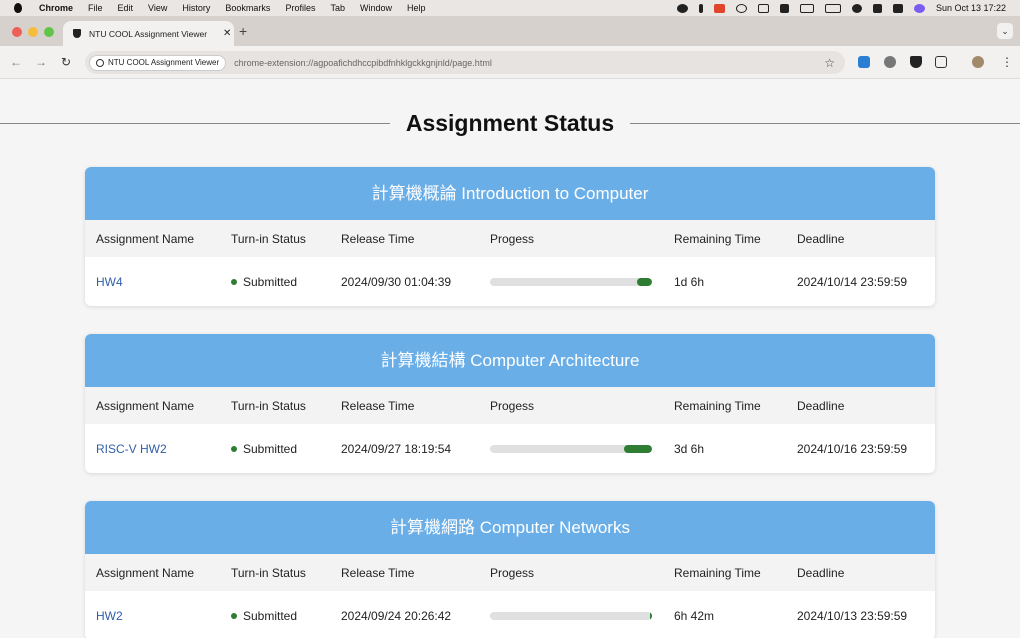 The width and height of the screenshot is (1020, 638). I want to click on tab-title: NTU COOL Assignment Viewer, so click(148, 33).